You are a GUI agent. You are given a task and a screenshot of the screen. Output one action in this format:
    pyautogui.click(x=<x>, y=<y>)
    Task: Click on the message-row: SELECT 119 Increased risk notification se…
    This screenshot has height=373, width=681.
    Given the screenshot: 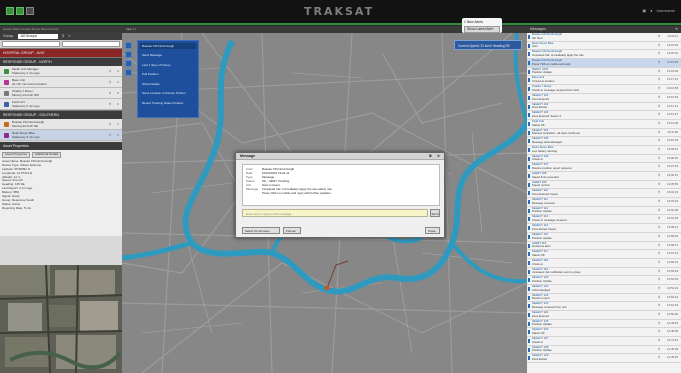 What is the action you would take?
    pyautogui.click(x=604, y=272)
    